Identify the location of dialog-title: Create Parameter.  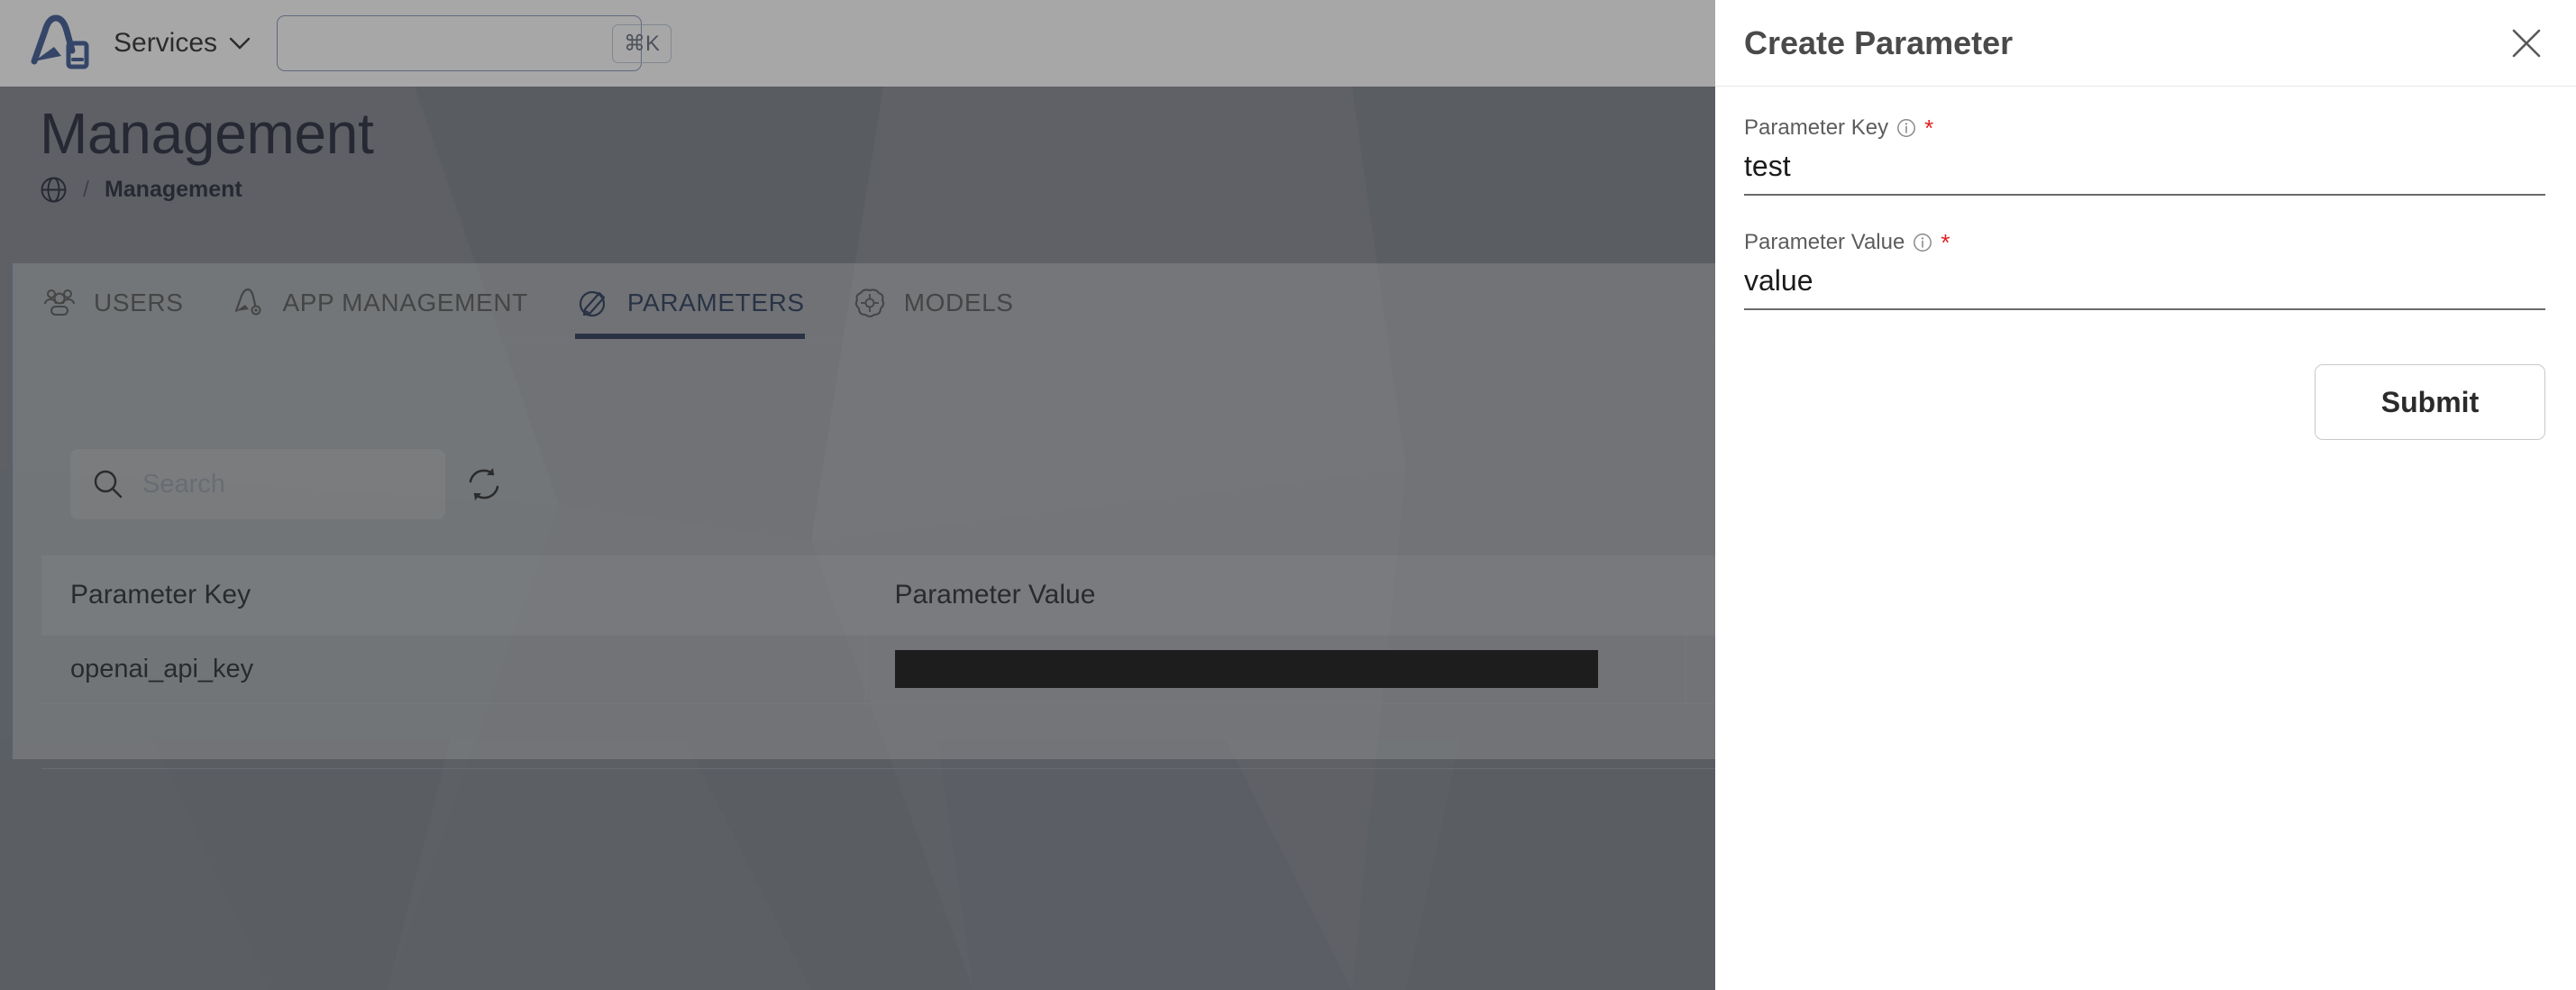
(1879, 42).